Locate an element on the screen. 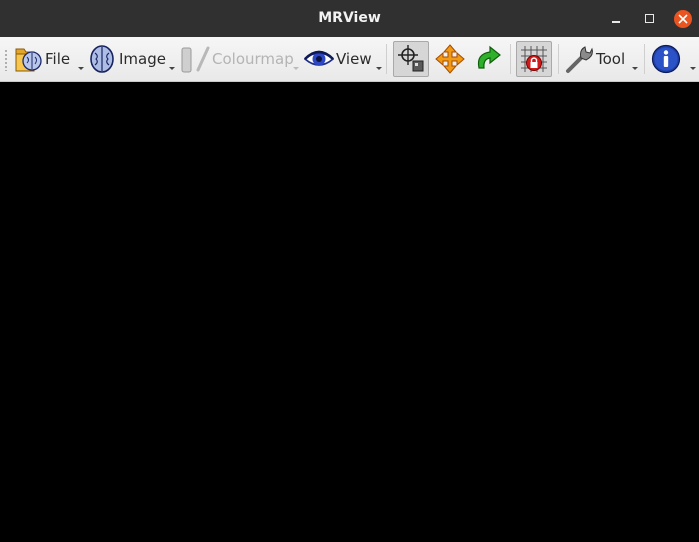  colourmap-dropdown-arrow is located at coordinates (296, 68).